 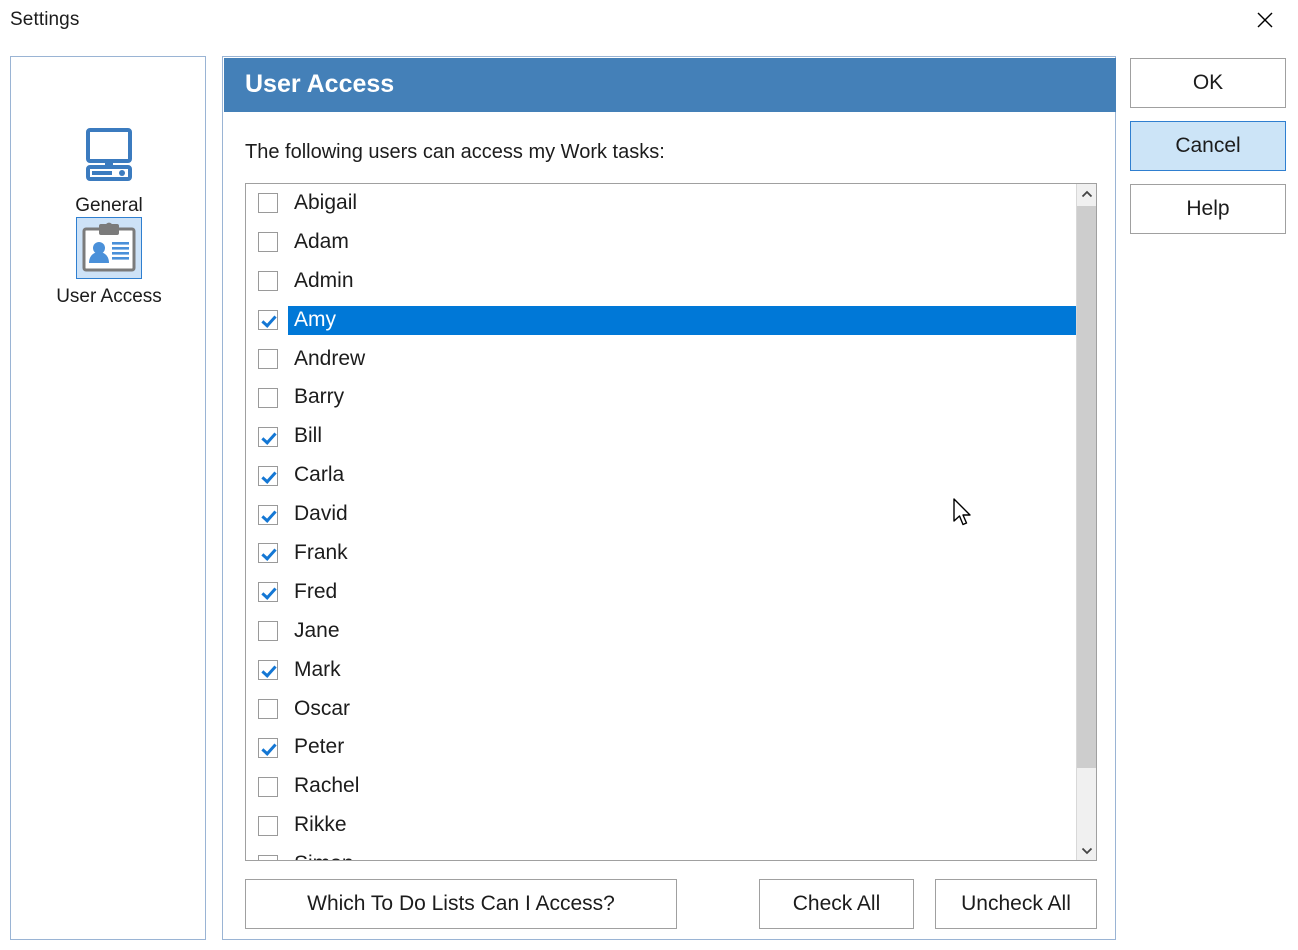 I want to click on user-list-item: David, so click(x=661, y=514).